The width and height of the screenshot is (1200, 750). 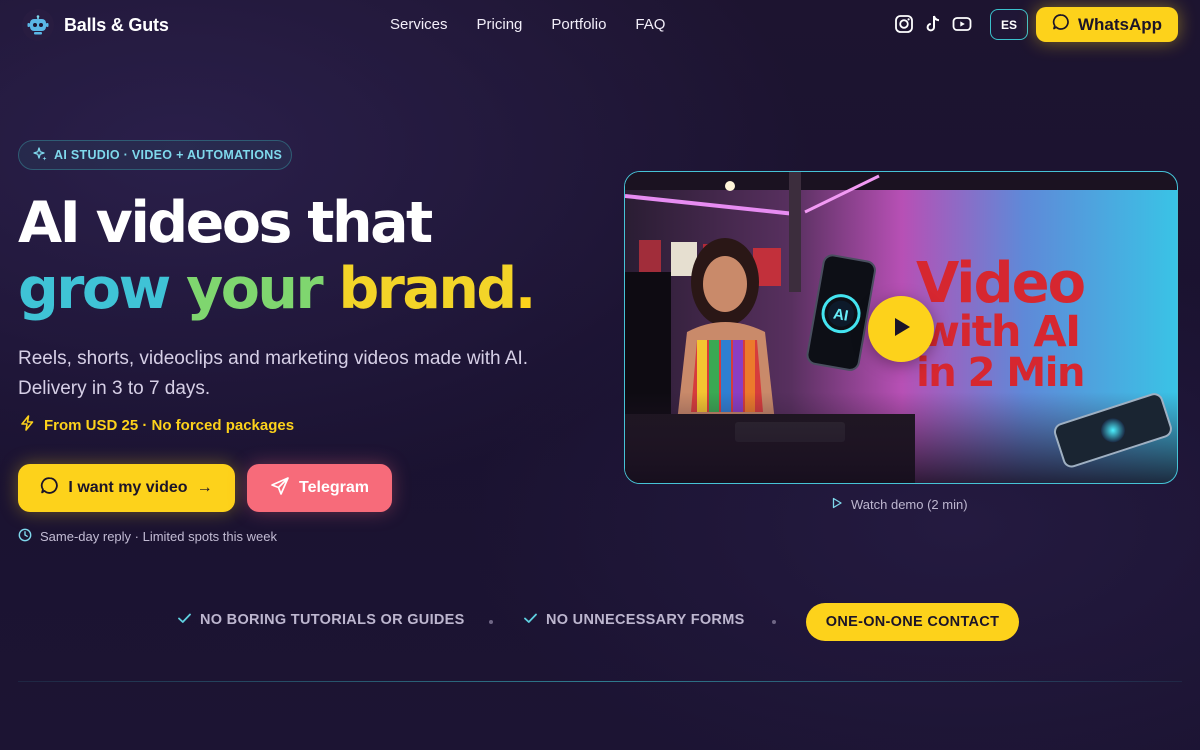 I want to click on feature-no-forms-text: NO UNNECESSARY FORMS, so click(x=645, y=620).